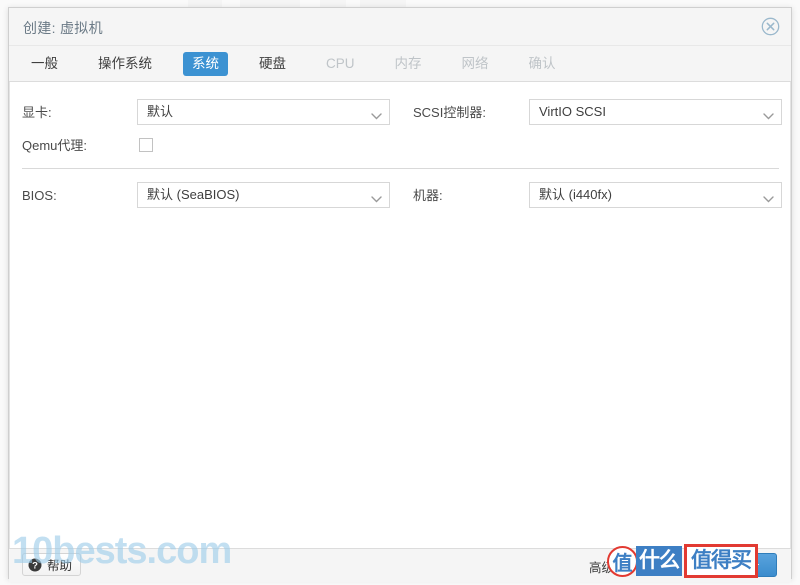  What do you see at coordinates (193, 194) in the screenshot?
I see `bios-value: 默认 (SeaBIOS)` at bounding box center [193, 194].